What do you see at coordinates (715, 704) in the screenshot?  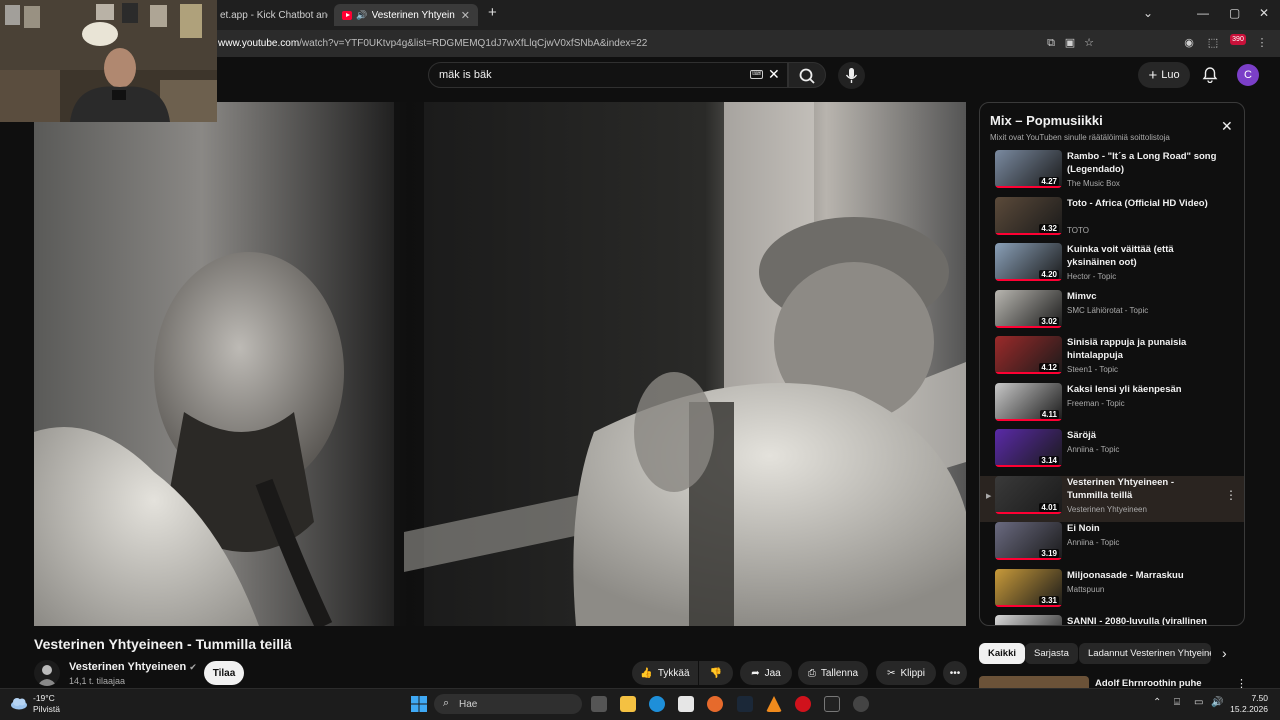 I see `firefox-icon` at bounding box center [715, 704].